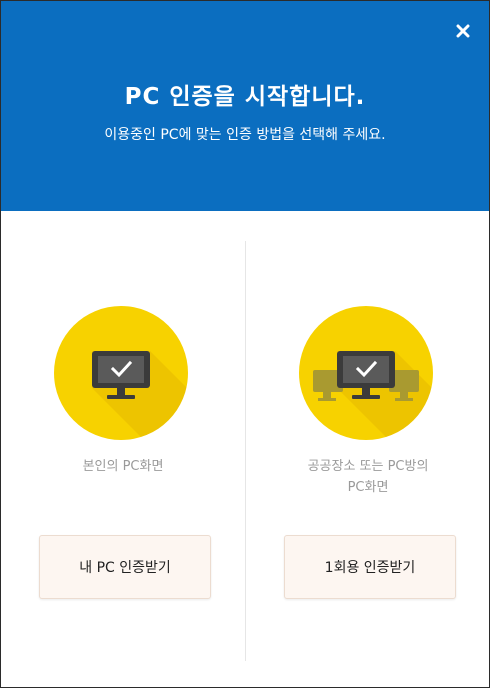 This screenshot has height=688, width=490. Describe the element at coordinates (373, 395) in the screenshot. I see `multiple-monitors-check-icon` at that location.